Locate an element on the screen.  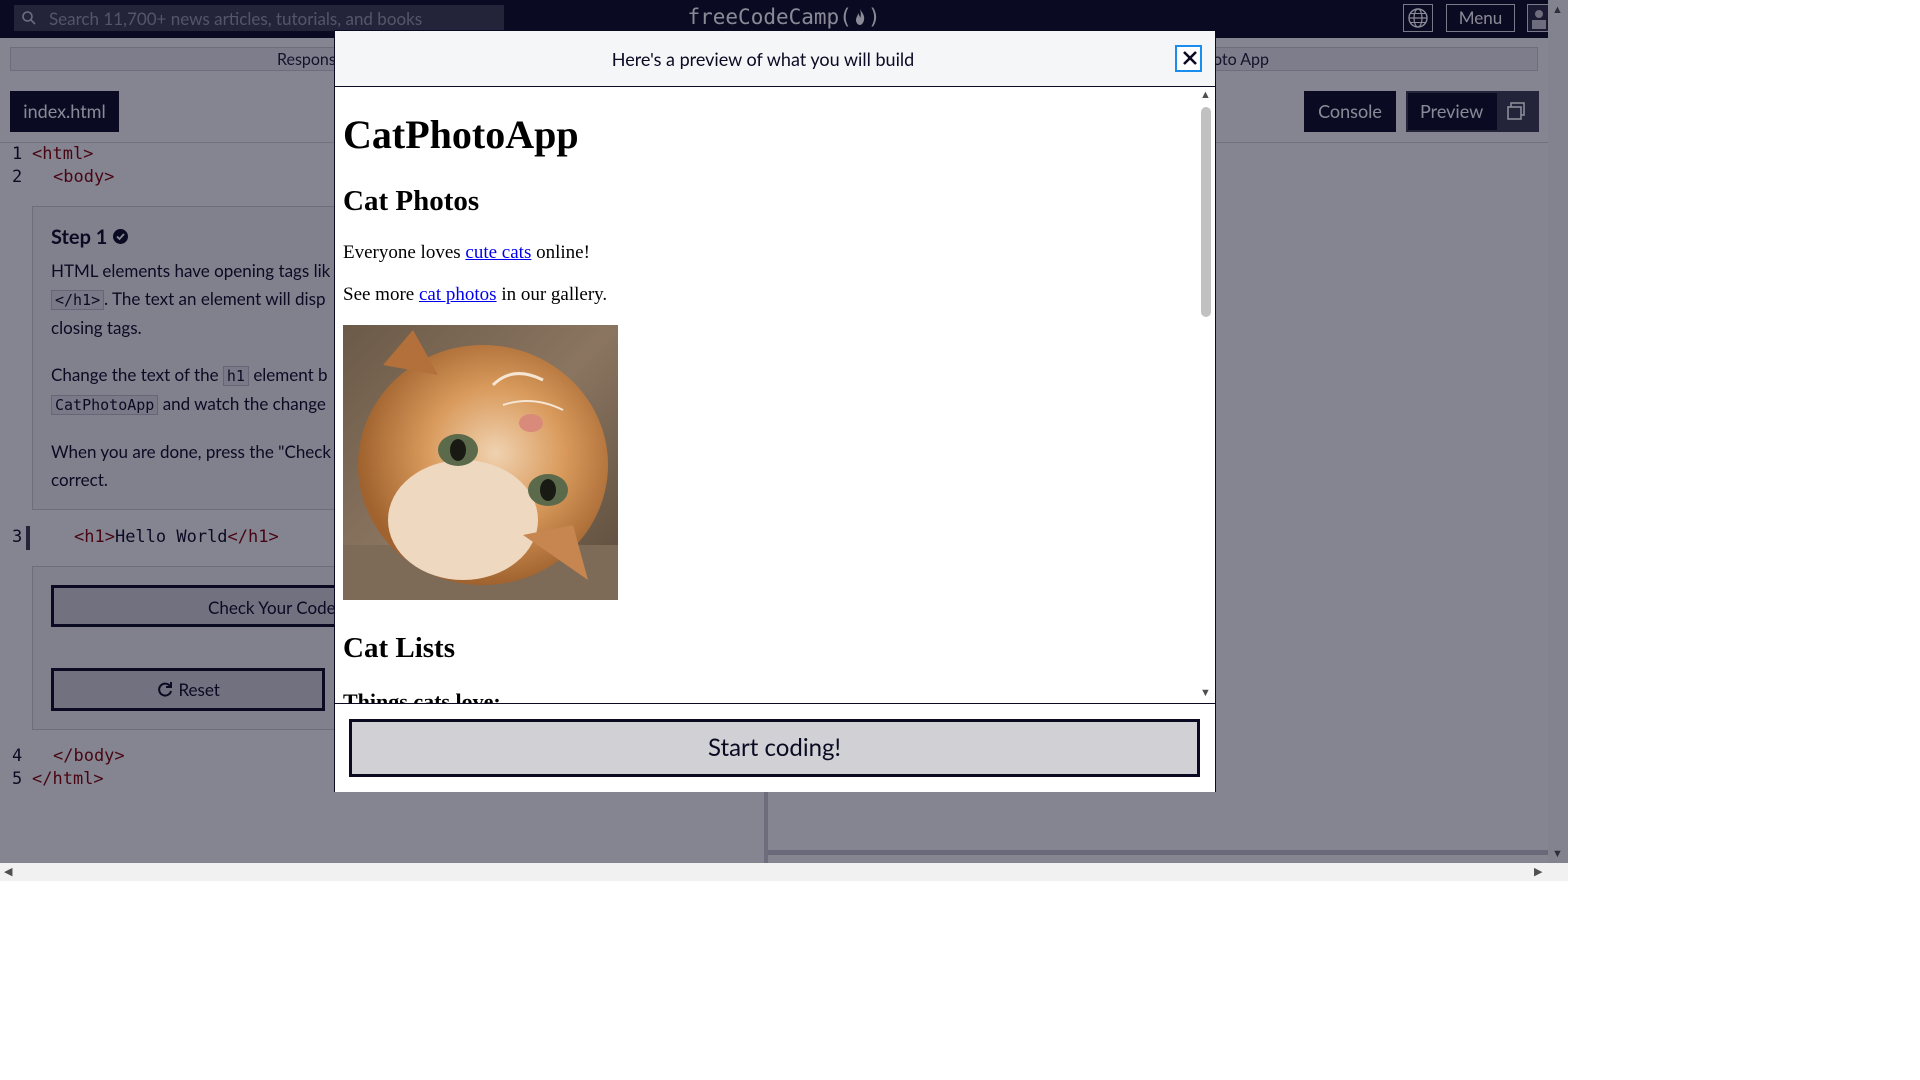
preview-paragraph: See more cat photos in our gallery. is located at coordinates (475, 295).